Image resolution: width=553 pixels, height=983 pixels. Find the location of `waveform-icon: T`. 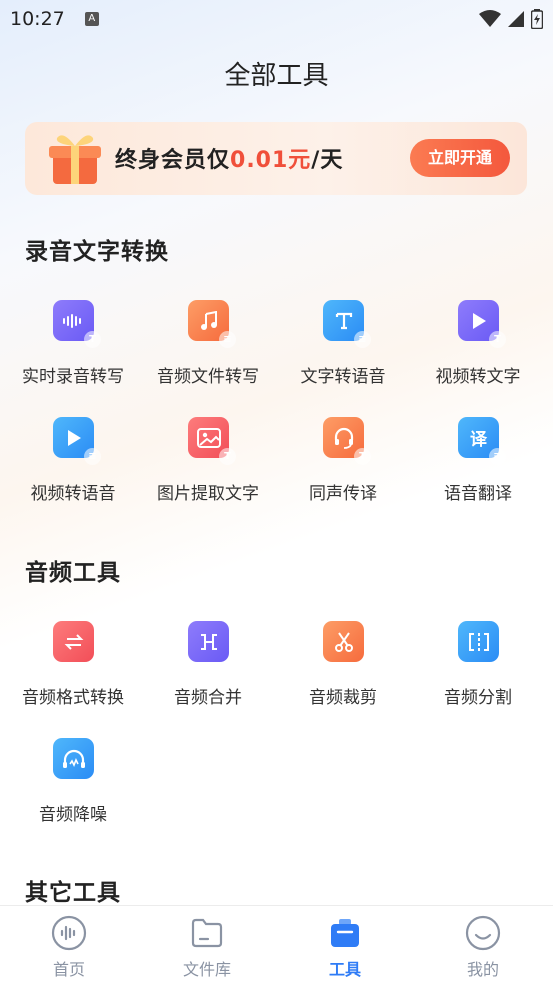

waveform-icon: T is located at coordinates (77, 324).